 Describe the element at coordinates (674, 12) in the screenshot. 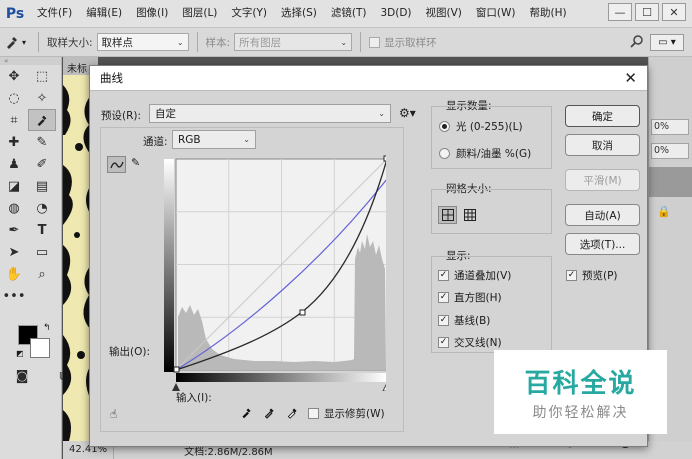

I see `close-window-button: ✕` at that location.